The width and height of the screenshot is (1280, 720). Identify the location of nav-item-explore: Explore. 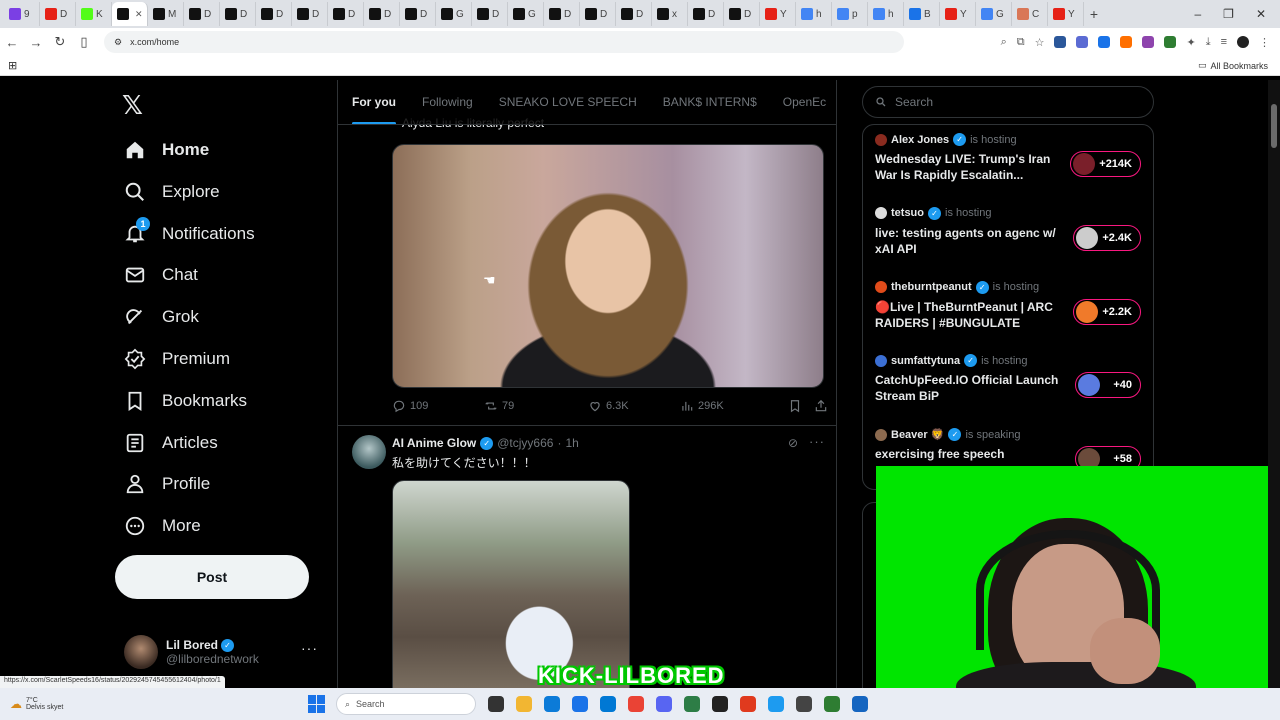
(172, 192).